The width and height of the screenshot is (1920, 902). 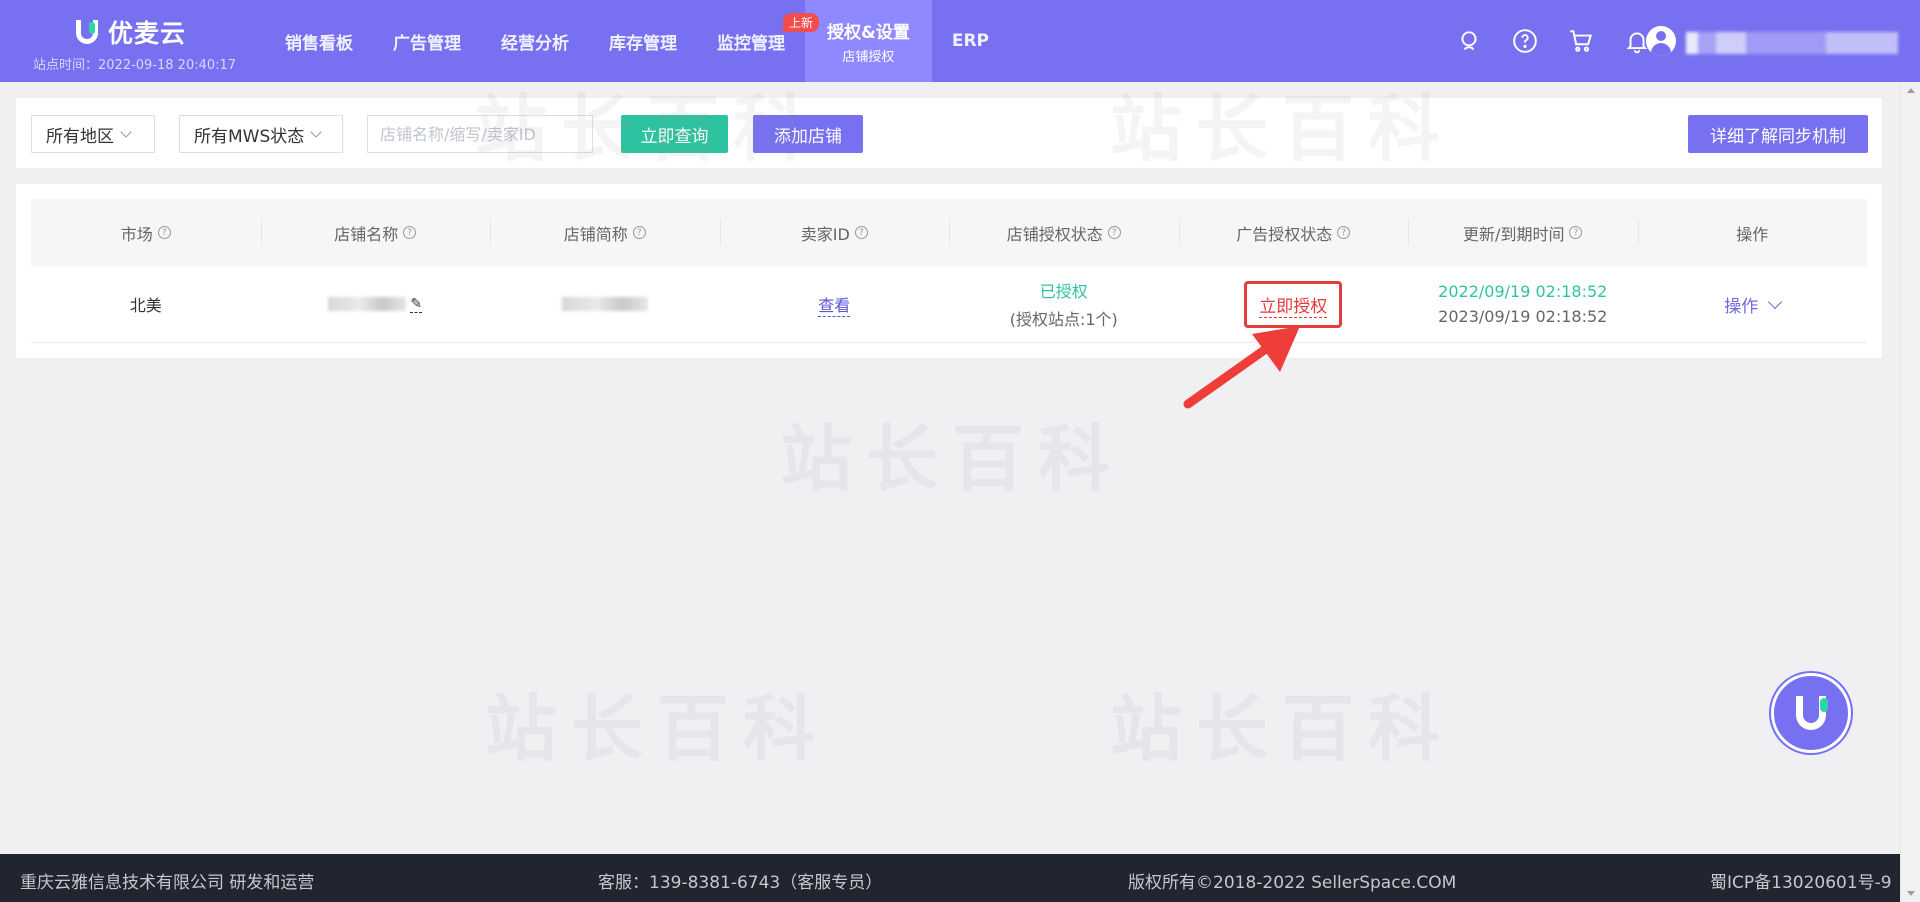 I want to click on assistant-logo-icon, so click(x=1811, y=713).